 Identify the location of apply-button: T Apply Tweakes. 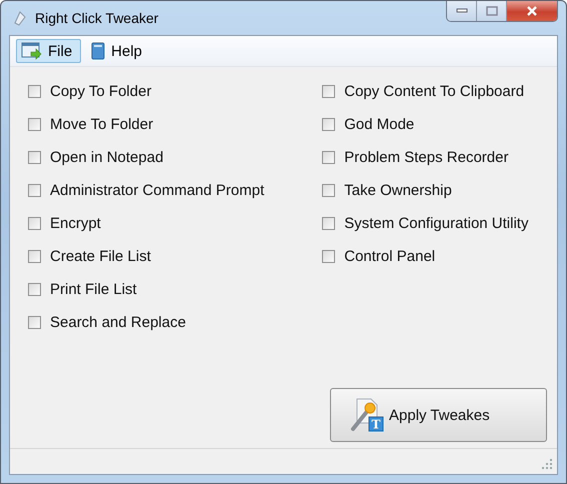
(438, 415).